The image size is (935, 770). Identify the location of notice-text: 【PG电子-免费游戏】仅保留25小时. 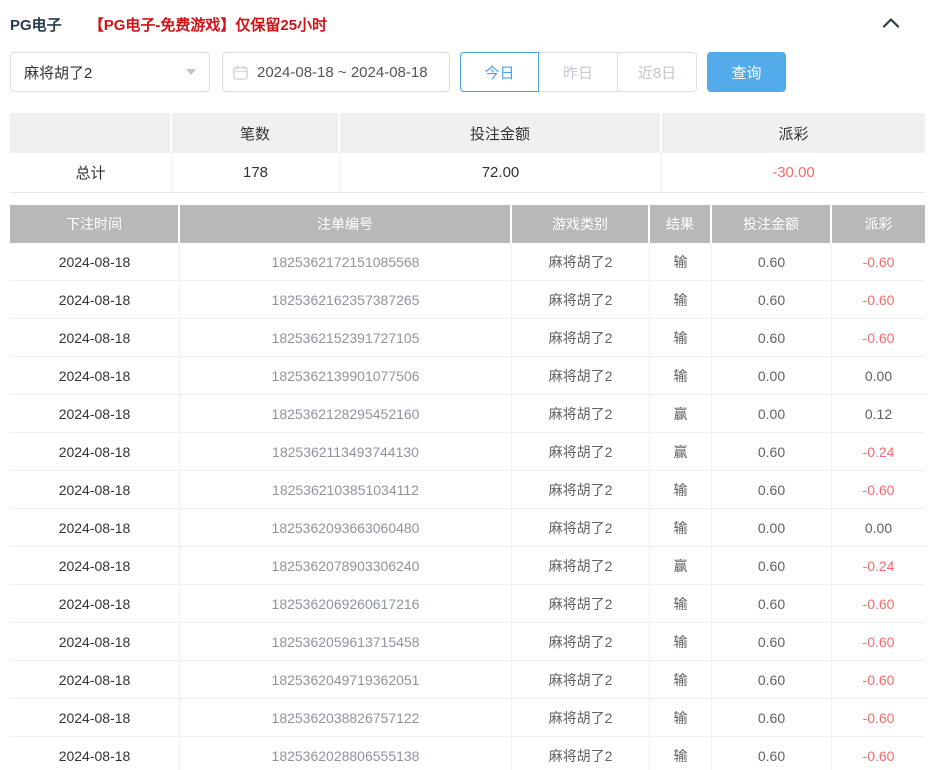
(208, 25).